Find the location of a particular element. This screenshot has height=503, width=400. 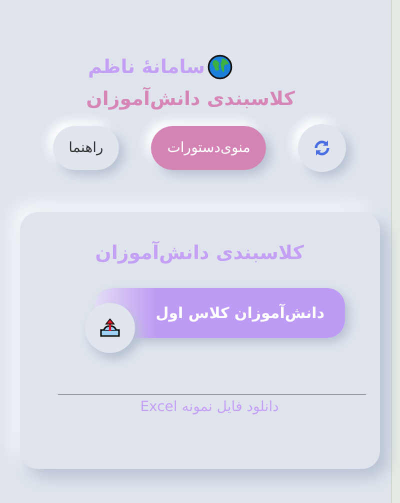

upload-icon is located at coordinates (110, 328).